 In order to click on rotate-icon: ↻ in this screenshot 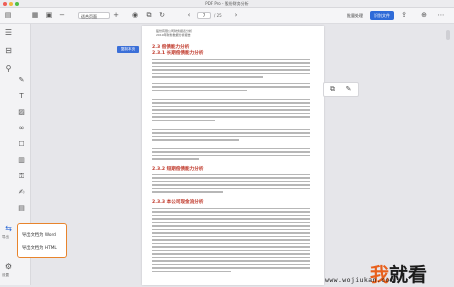, I will do `click(162, 15)`.